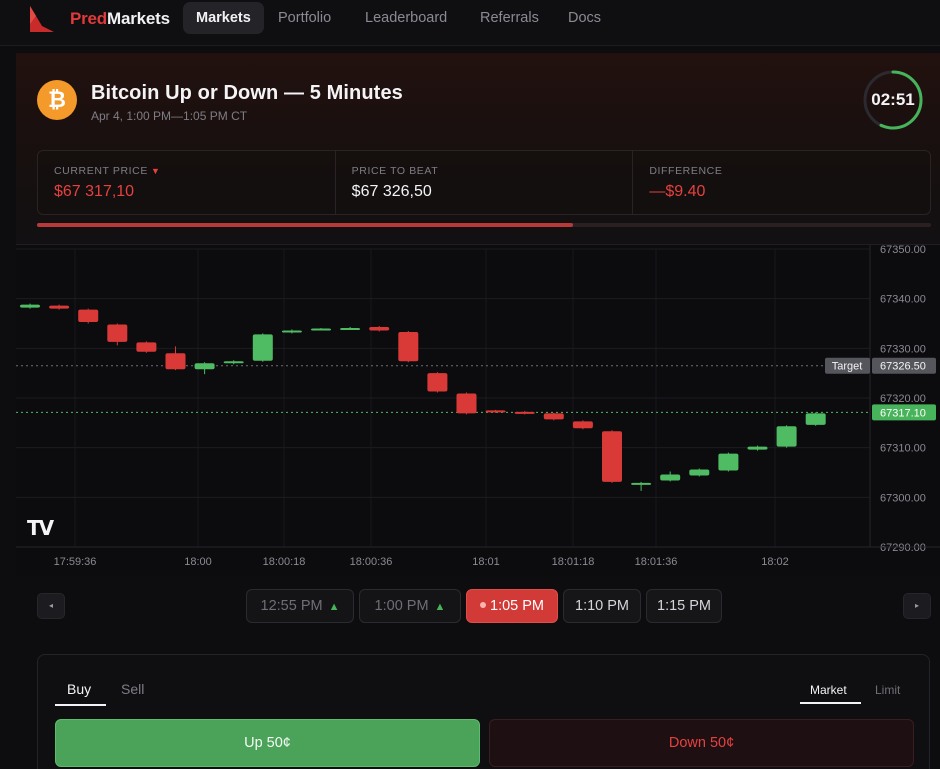 This screenshot has width=940, height=769. Describe the element at coordinates (903, 548) in the screenshot. I see `y-tick-label: 67290.00` at that location.